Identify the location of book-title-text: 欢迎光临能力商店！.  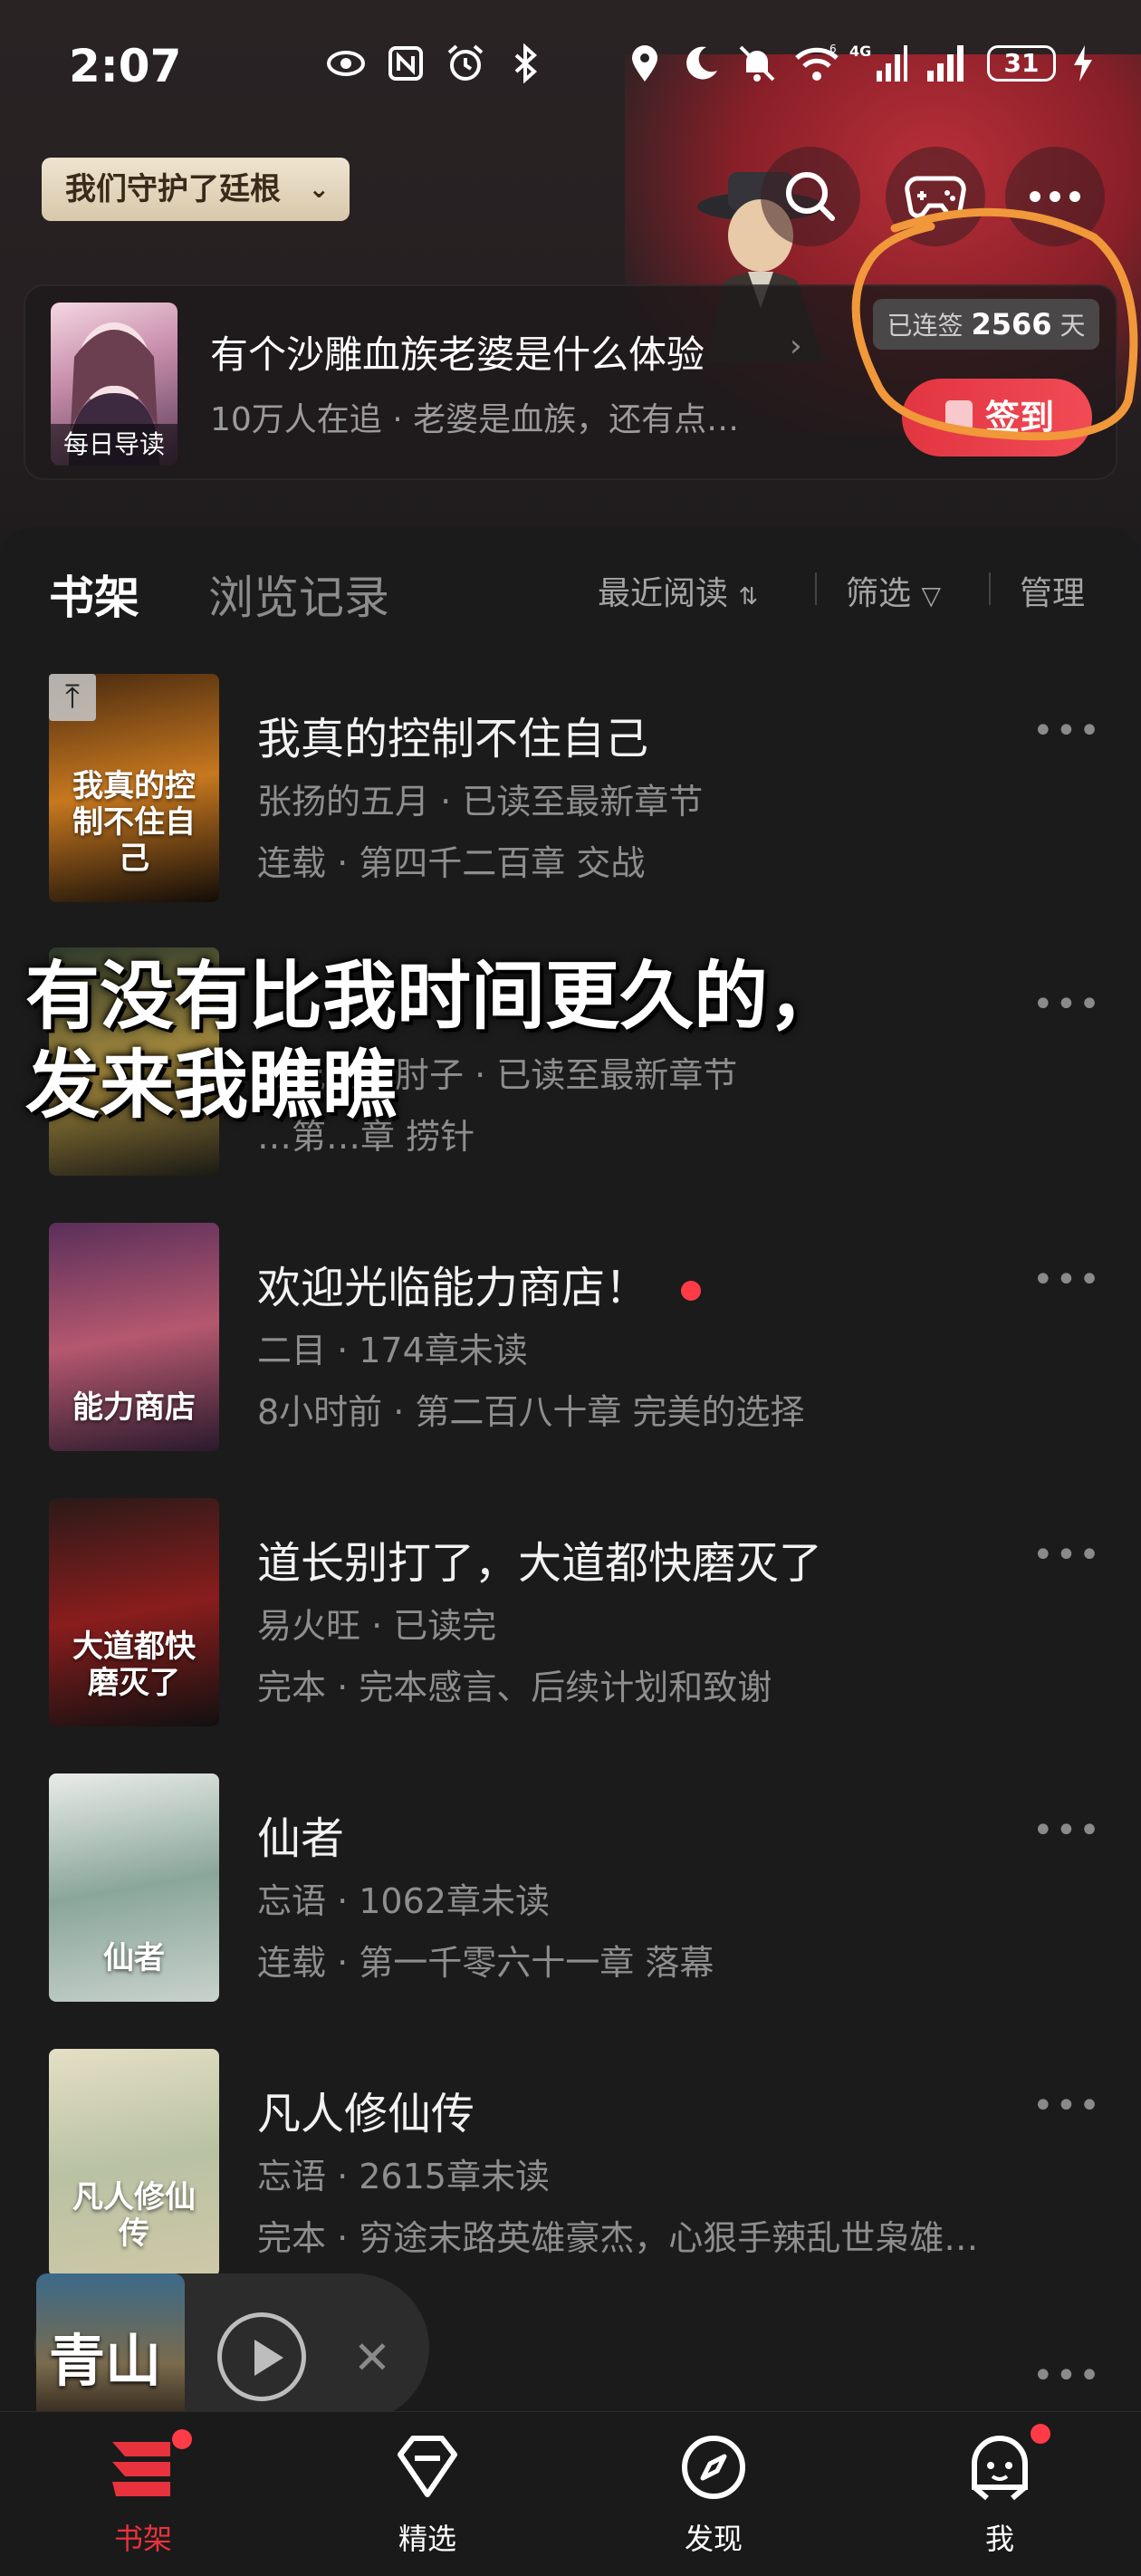
(453, 1288).